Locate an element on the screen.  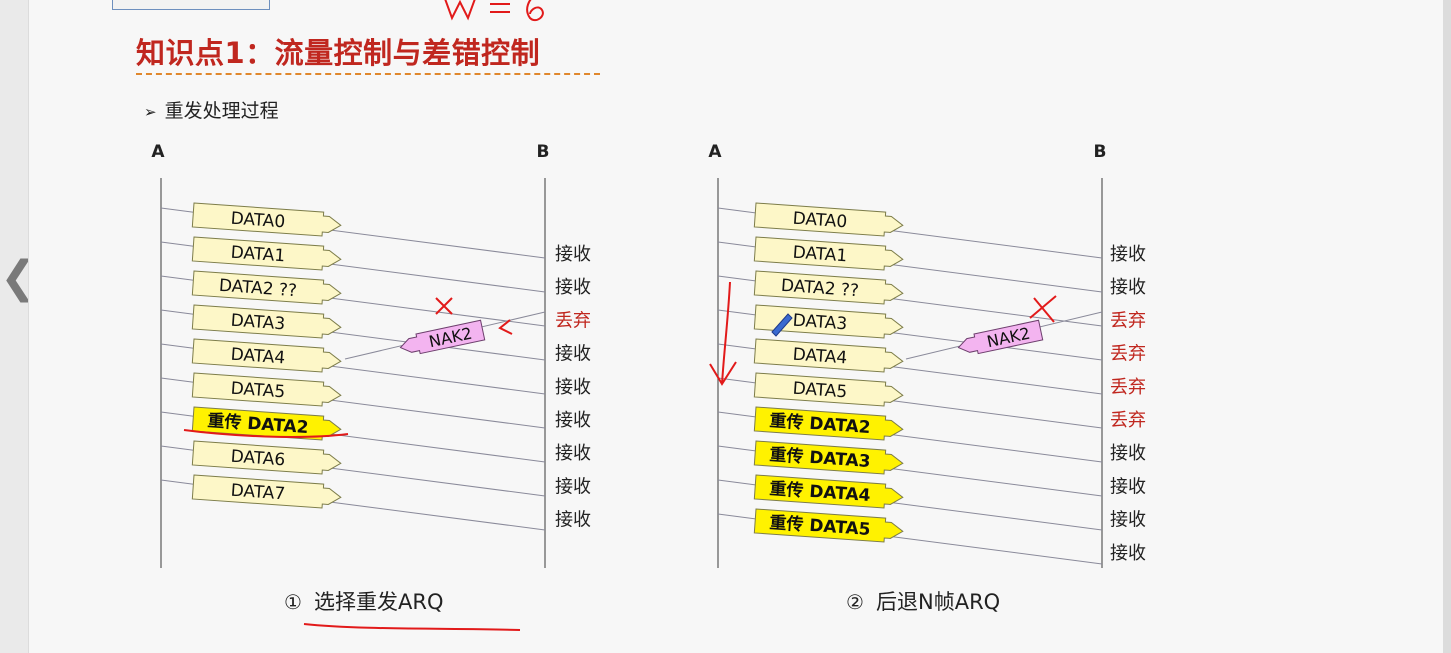
frame-7: 重传 DATA3 is located at coordinates (828, 457).